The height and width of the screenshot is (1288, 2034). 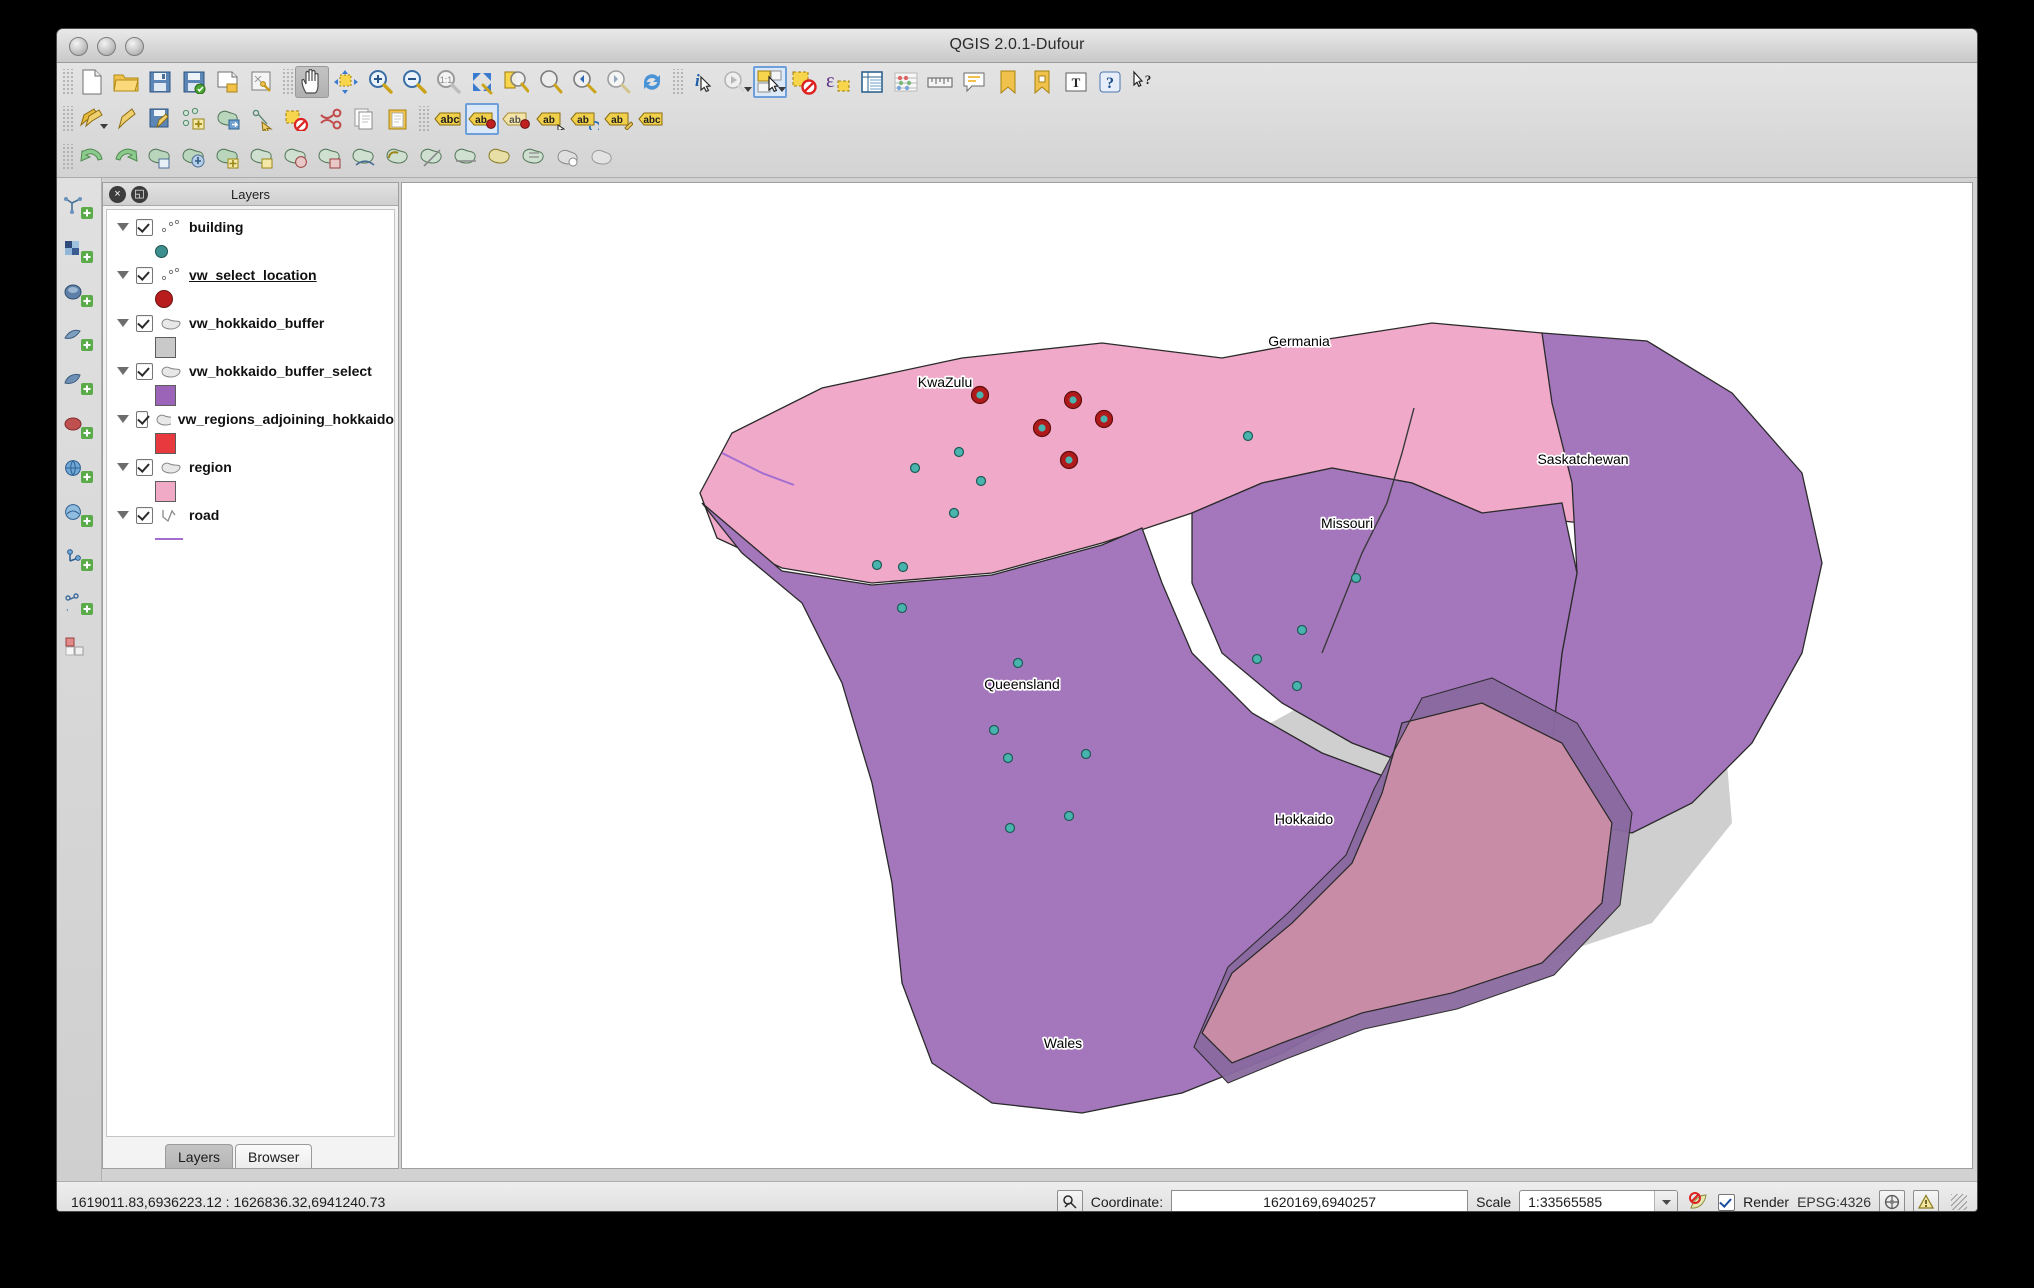 What do you see at coordinates (250, 419) in the screenshot?
I see `layer-row-vw-regions-adjoining-hokkaido: vw_regions_adjoining_hokkaido` at bounding box center [250, 419].